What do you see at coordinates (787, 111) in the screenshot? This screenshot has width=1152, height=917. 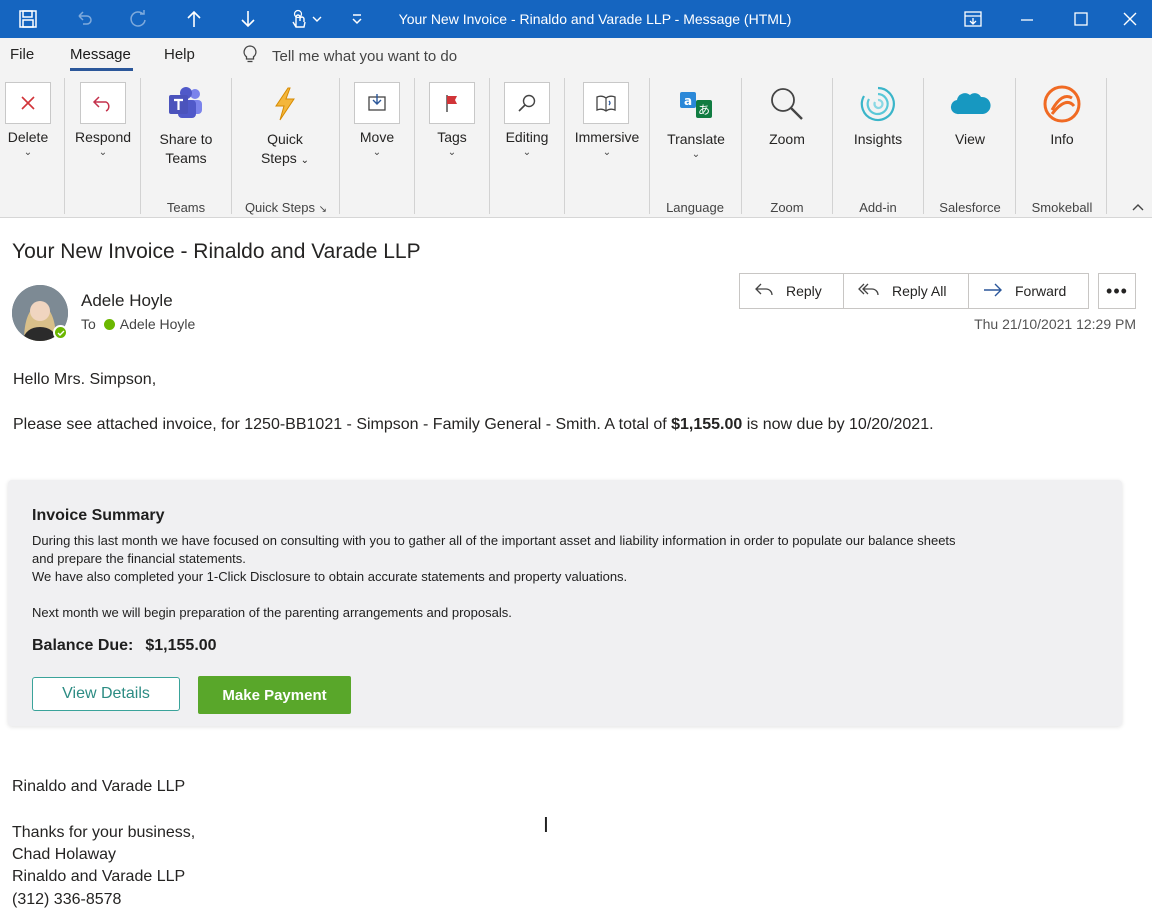 I see `zoom-button: Zoom` at bounding box center [787, 111].